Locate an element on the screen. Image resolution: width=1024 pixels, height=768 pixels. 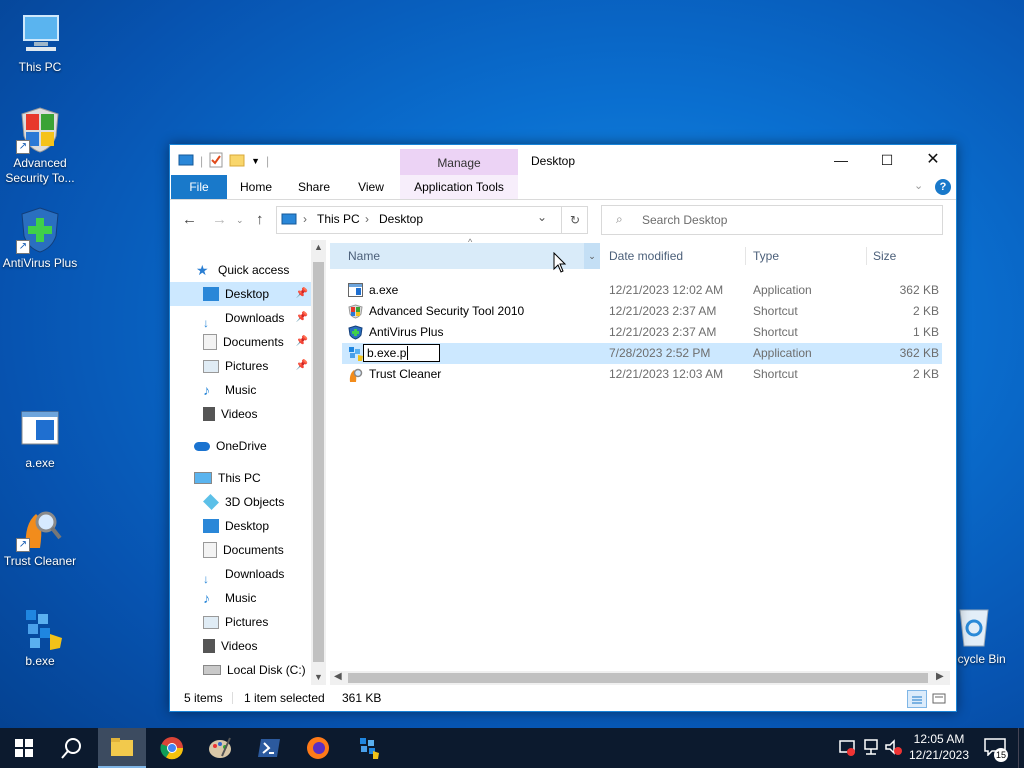
up-button: ↑ is located at coordinates (260, 219).